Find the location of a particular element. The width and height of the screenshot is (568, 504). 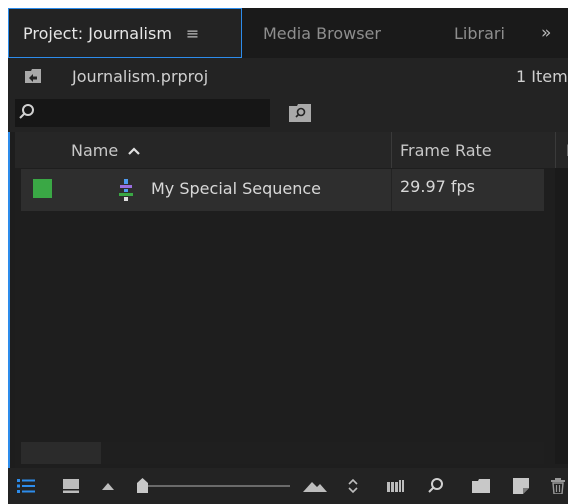

project-file-row: Journalism.prproj 1 Item is located at coordinates (288, 77).